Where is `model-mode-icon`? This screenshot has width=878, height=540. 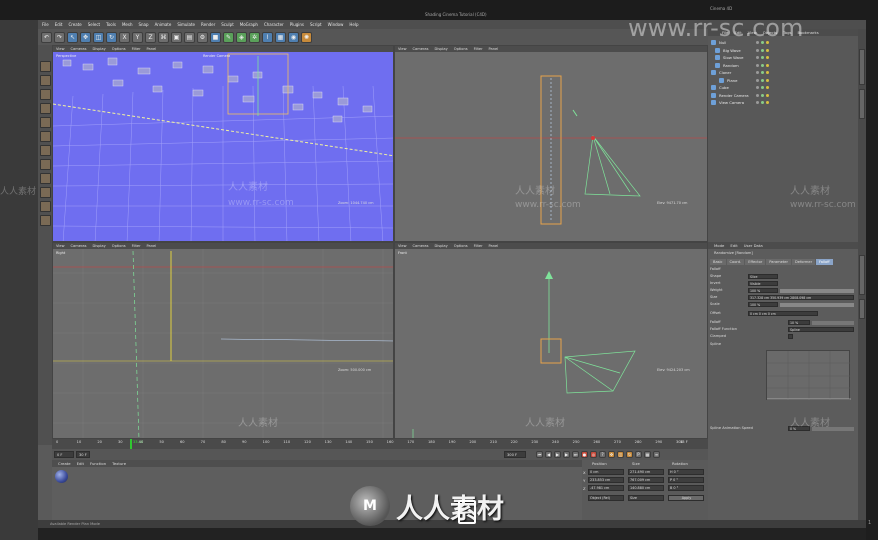
model-mode-icon is located at coordinates (45, 80).